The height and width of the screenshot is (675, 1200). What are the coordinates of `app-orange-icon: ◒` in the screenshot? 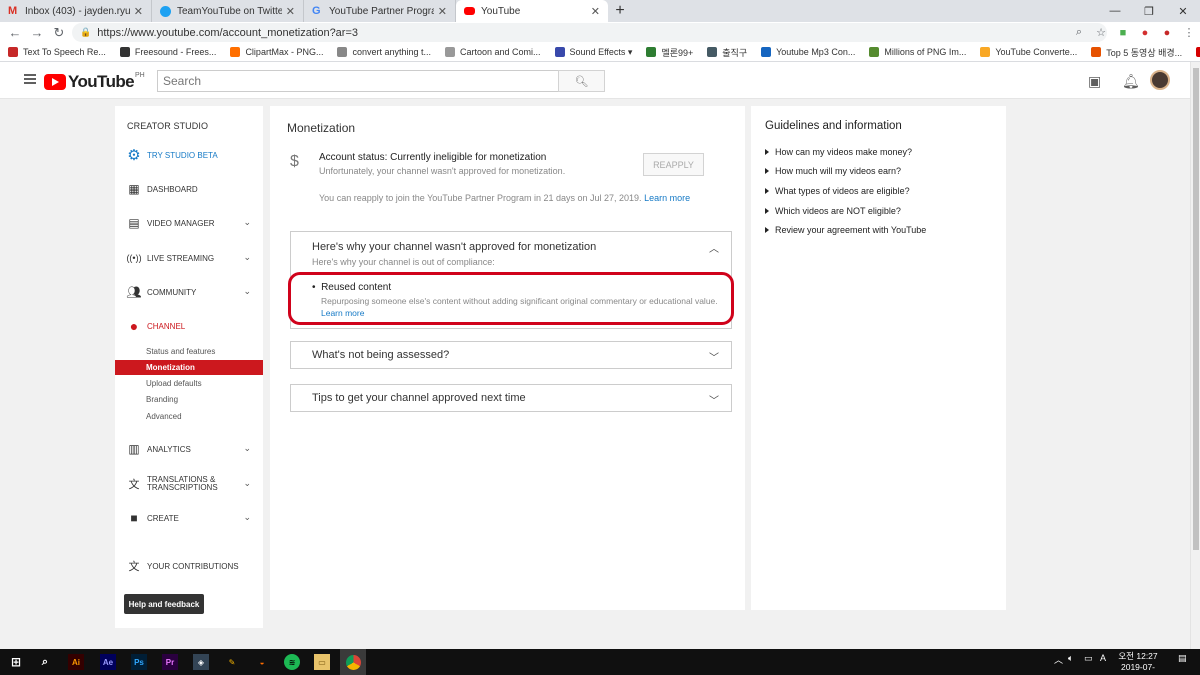 It's located at (262, 662).